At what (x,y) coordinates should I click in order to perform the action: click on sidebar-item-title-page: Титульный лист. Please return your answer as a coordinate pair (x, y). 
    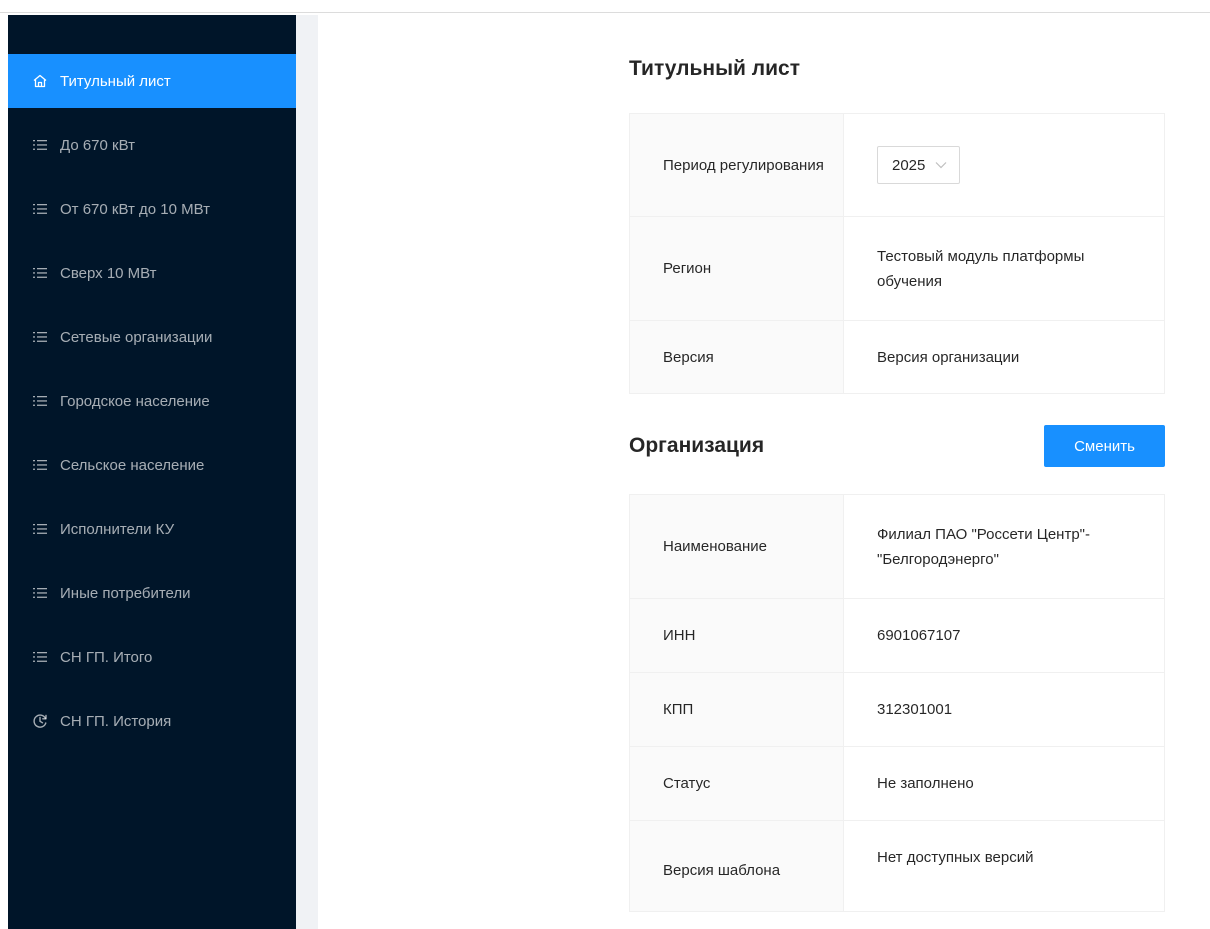
    Looking at the image, I should click on (152, 81).